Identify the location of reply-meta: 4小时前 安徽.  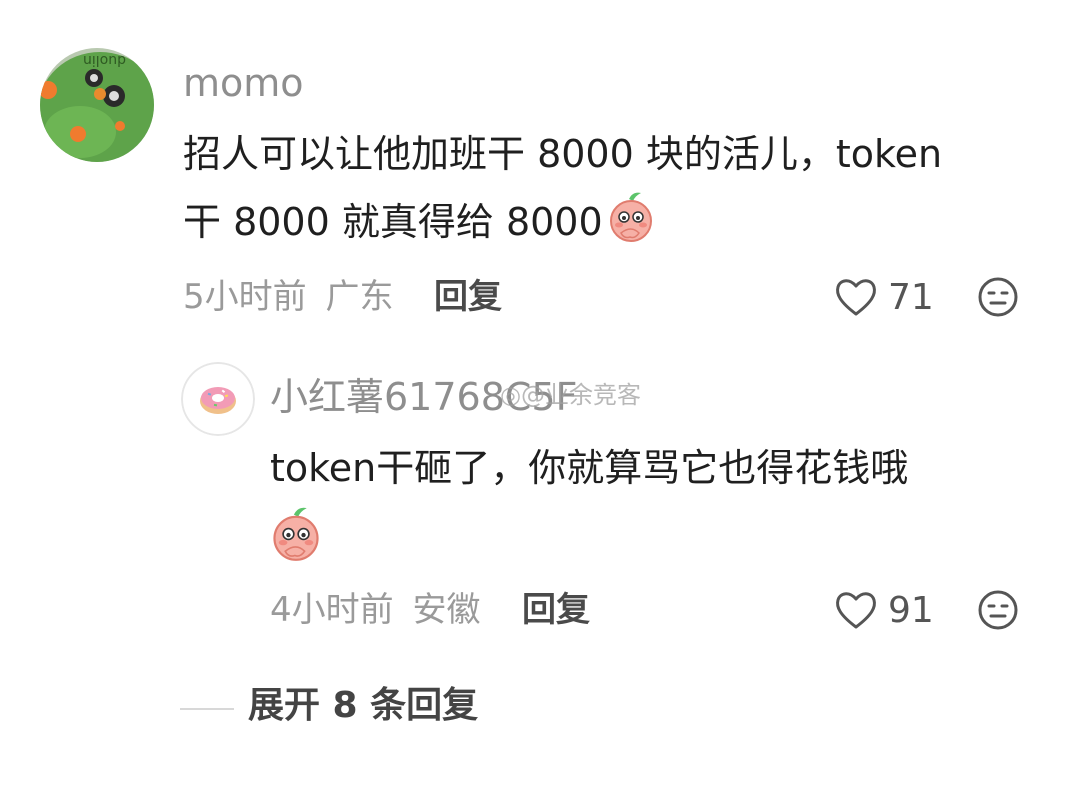
(375, 610).